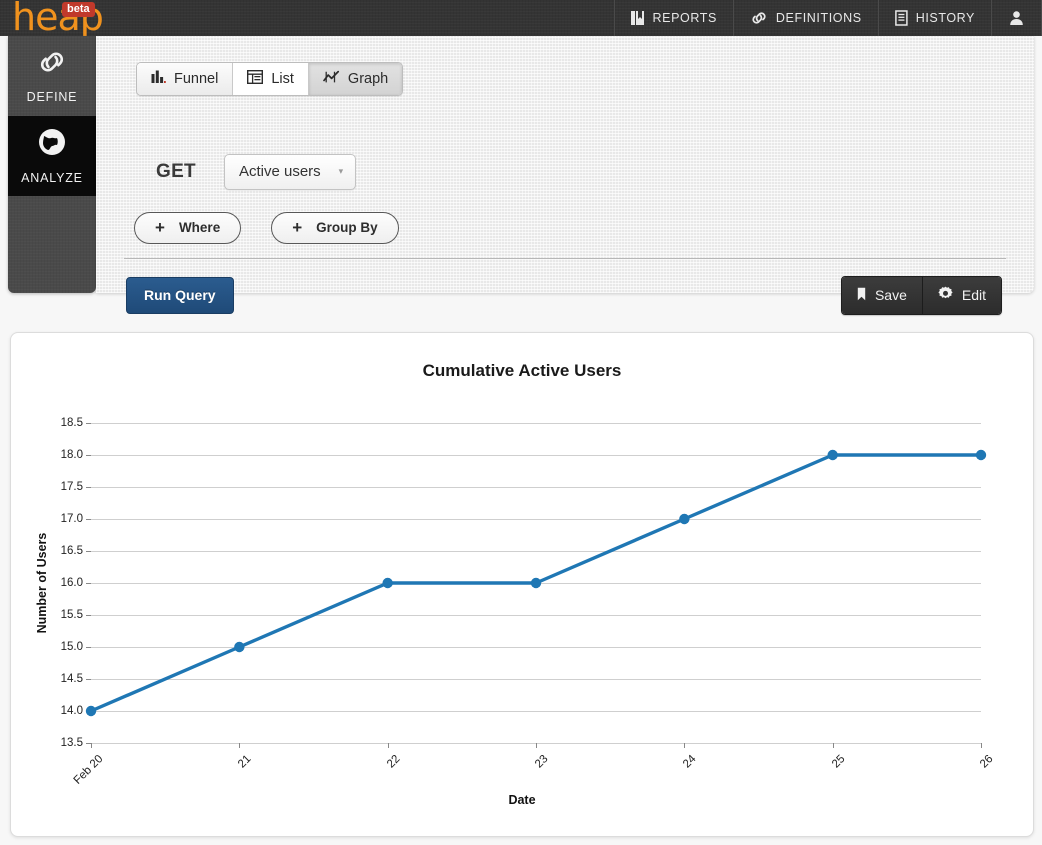 The height and width of the screenshot is (845, 1042). I want to click on chart-y-tick-label: 17.5, so click(71, 487).